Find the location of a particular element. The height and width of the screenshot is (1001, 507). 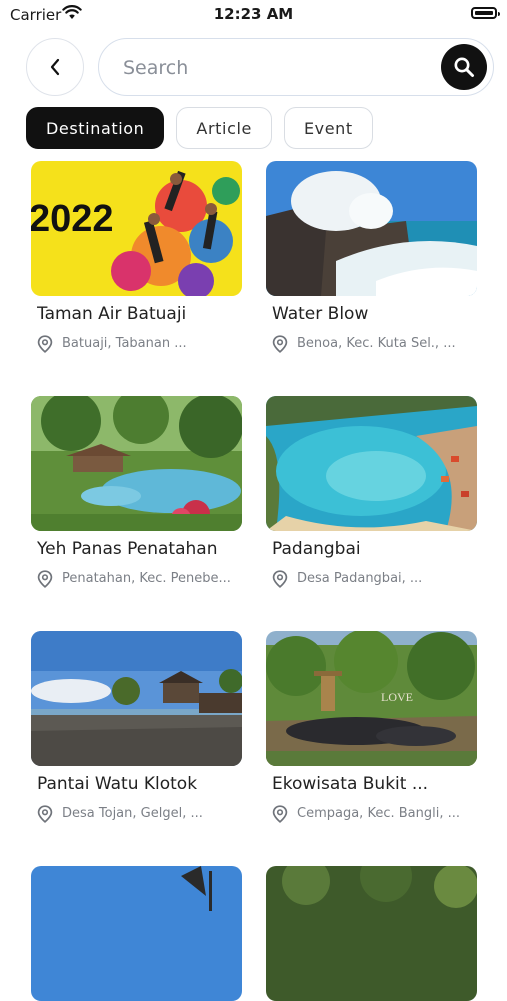

category-tabs: Destination Article Event is located at coordinates (199, 128).